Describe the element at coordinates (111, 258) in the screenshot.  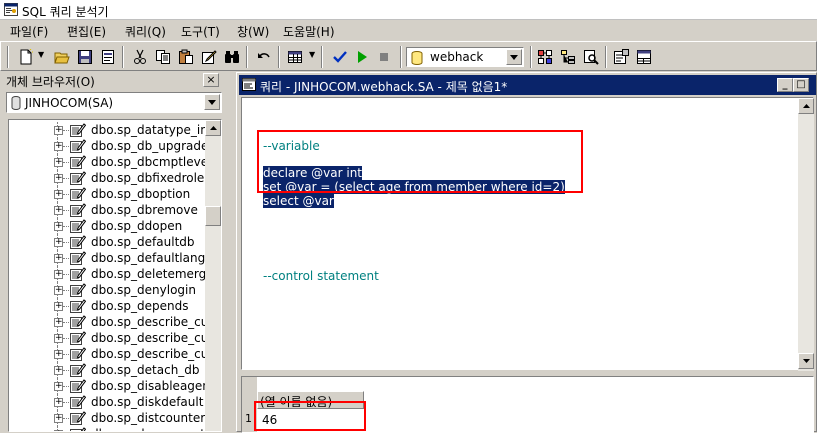
I see `tree-item: + dbo.sp_defaultlangu` at that location.